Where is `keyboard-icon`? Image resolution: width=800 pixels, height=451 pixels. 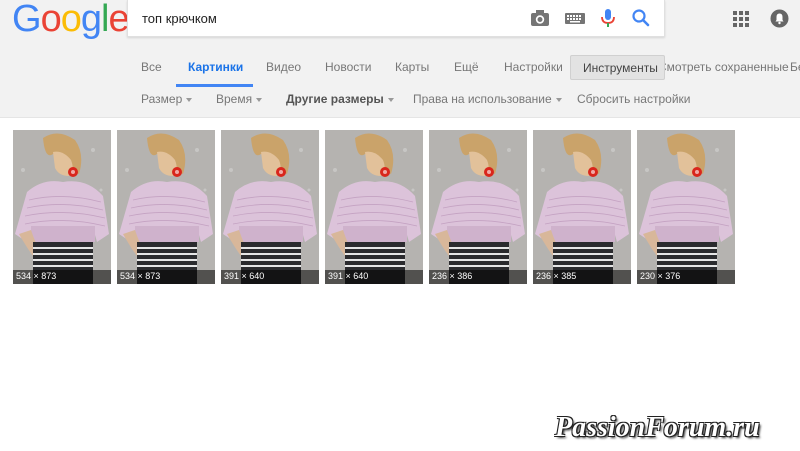
keyboard-icon is located at coordinates (575, 18).